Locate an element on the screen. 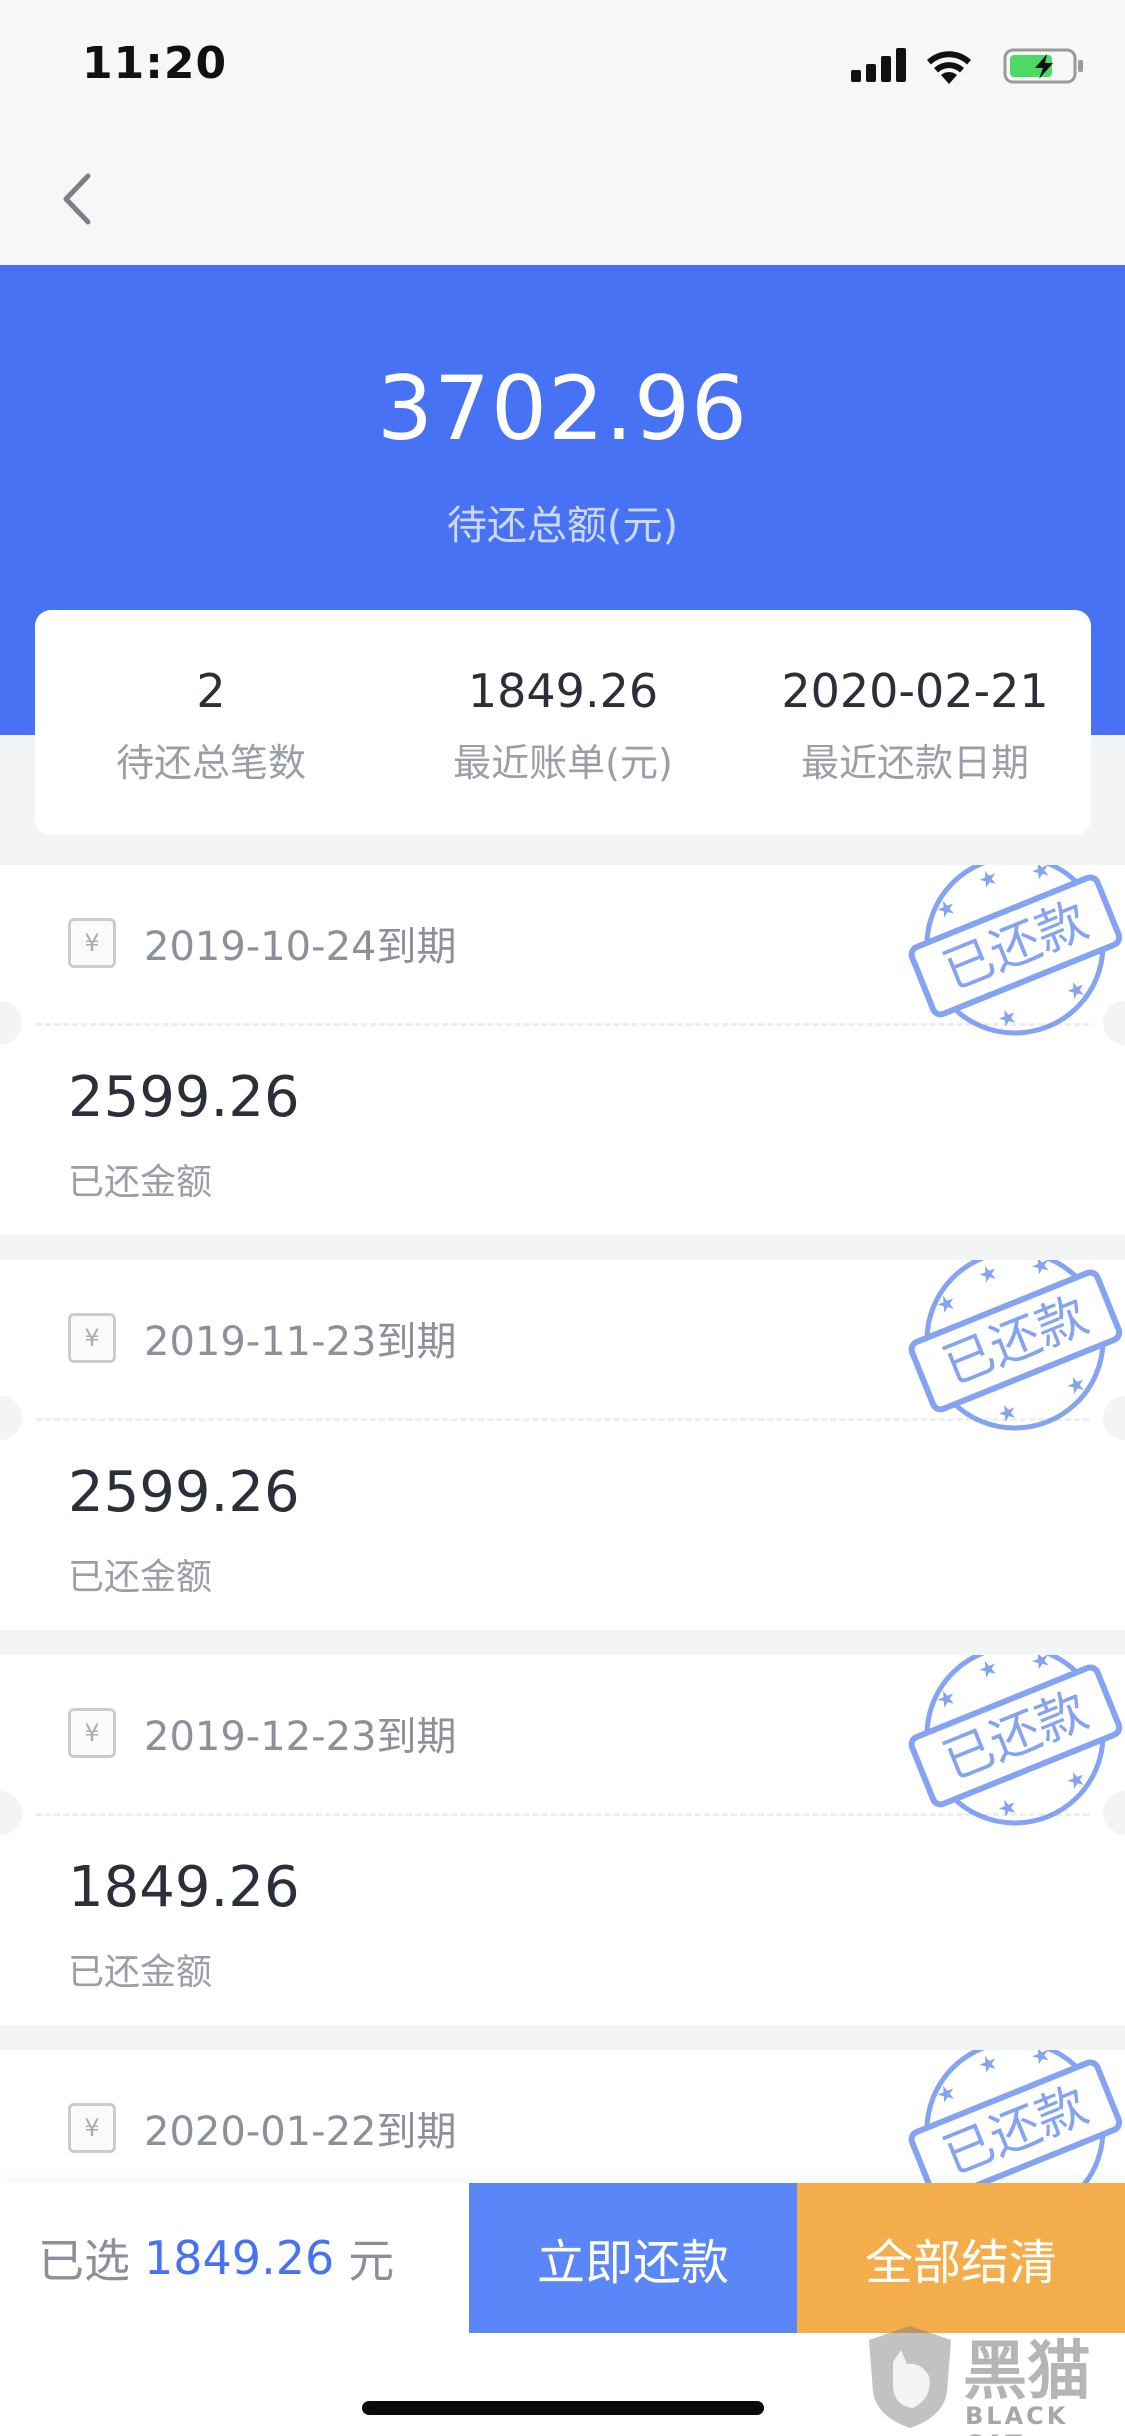 The width and height of the screenshot is (1125, 2436). cellular-signal-icon is located at coordinates (879, 64).